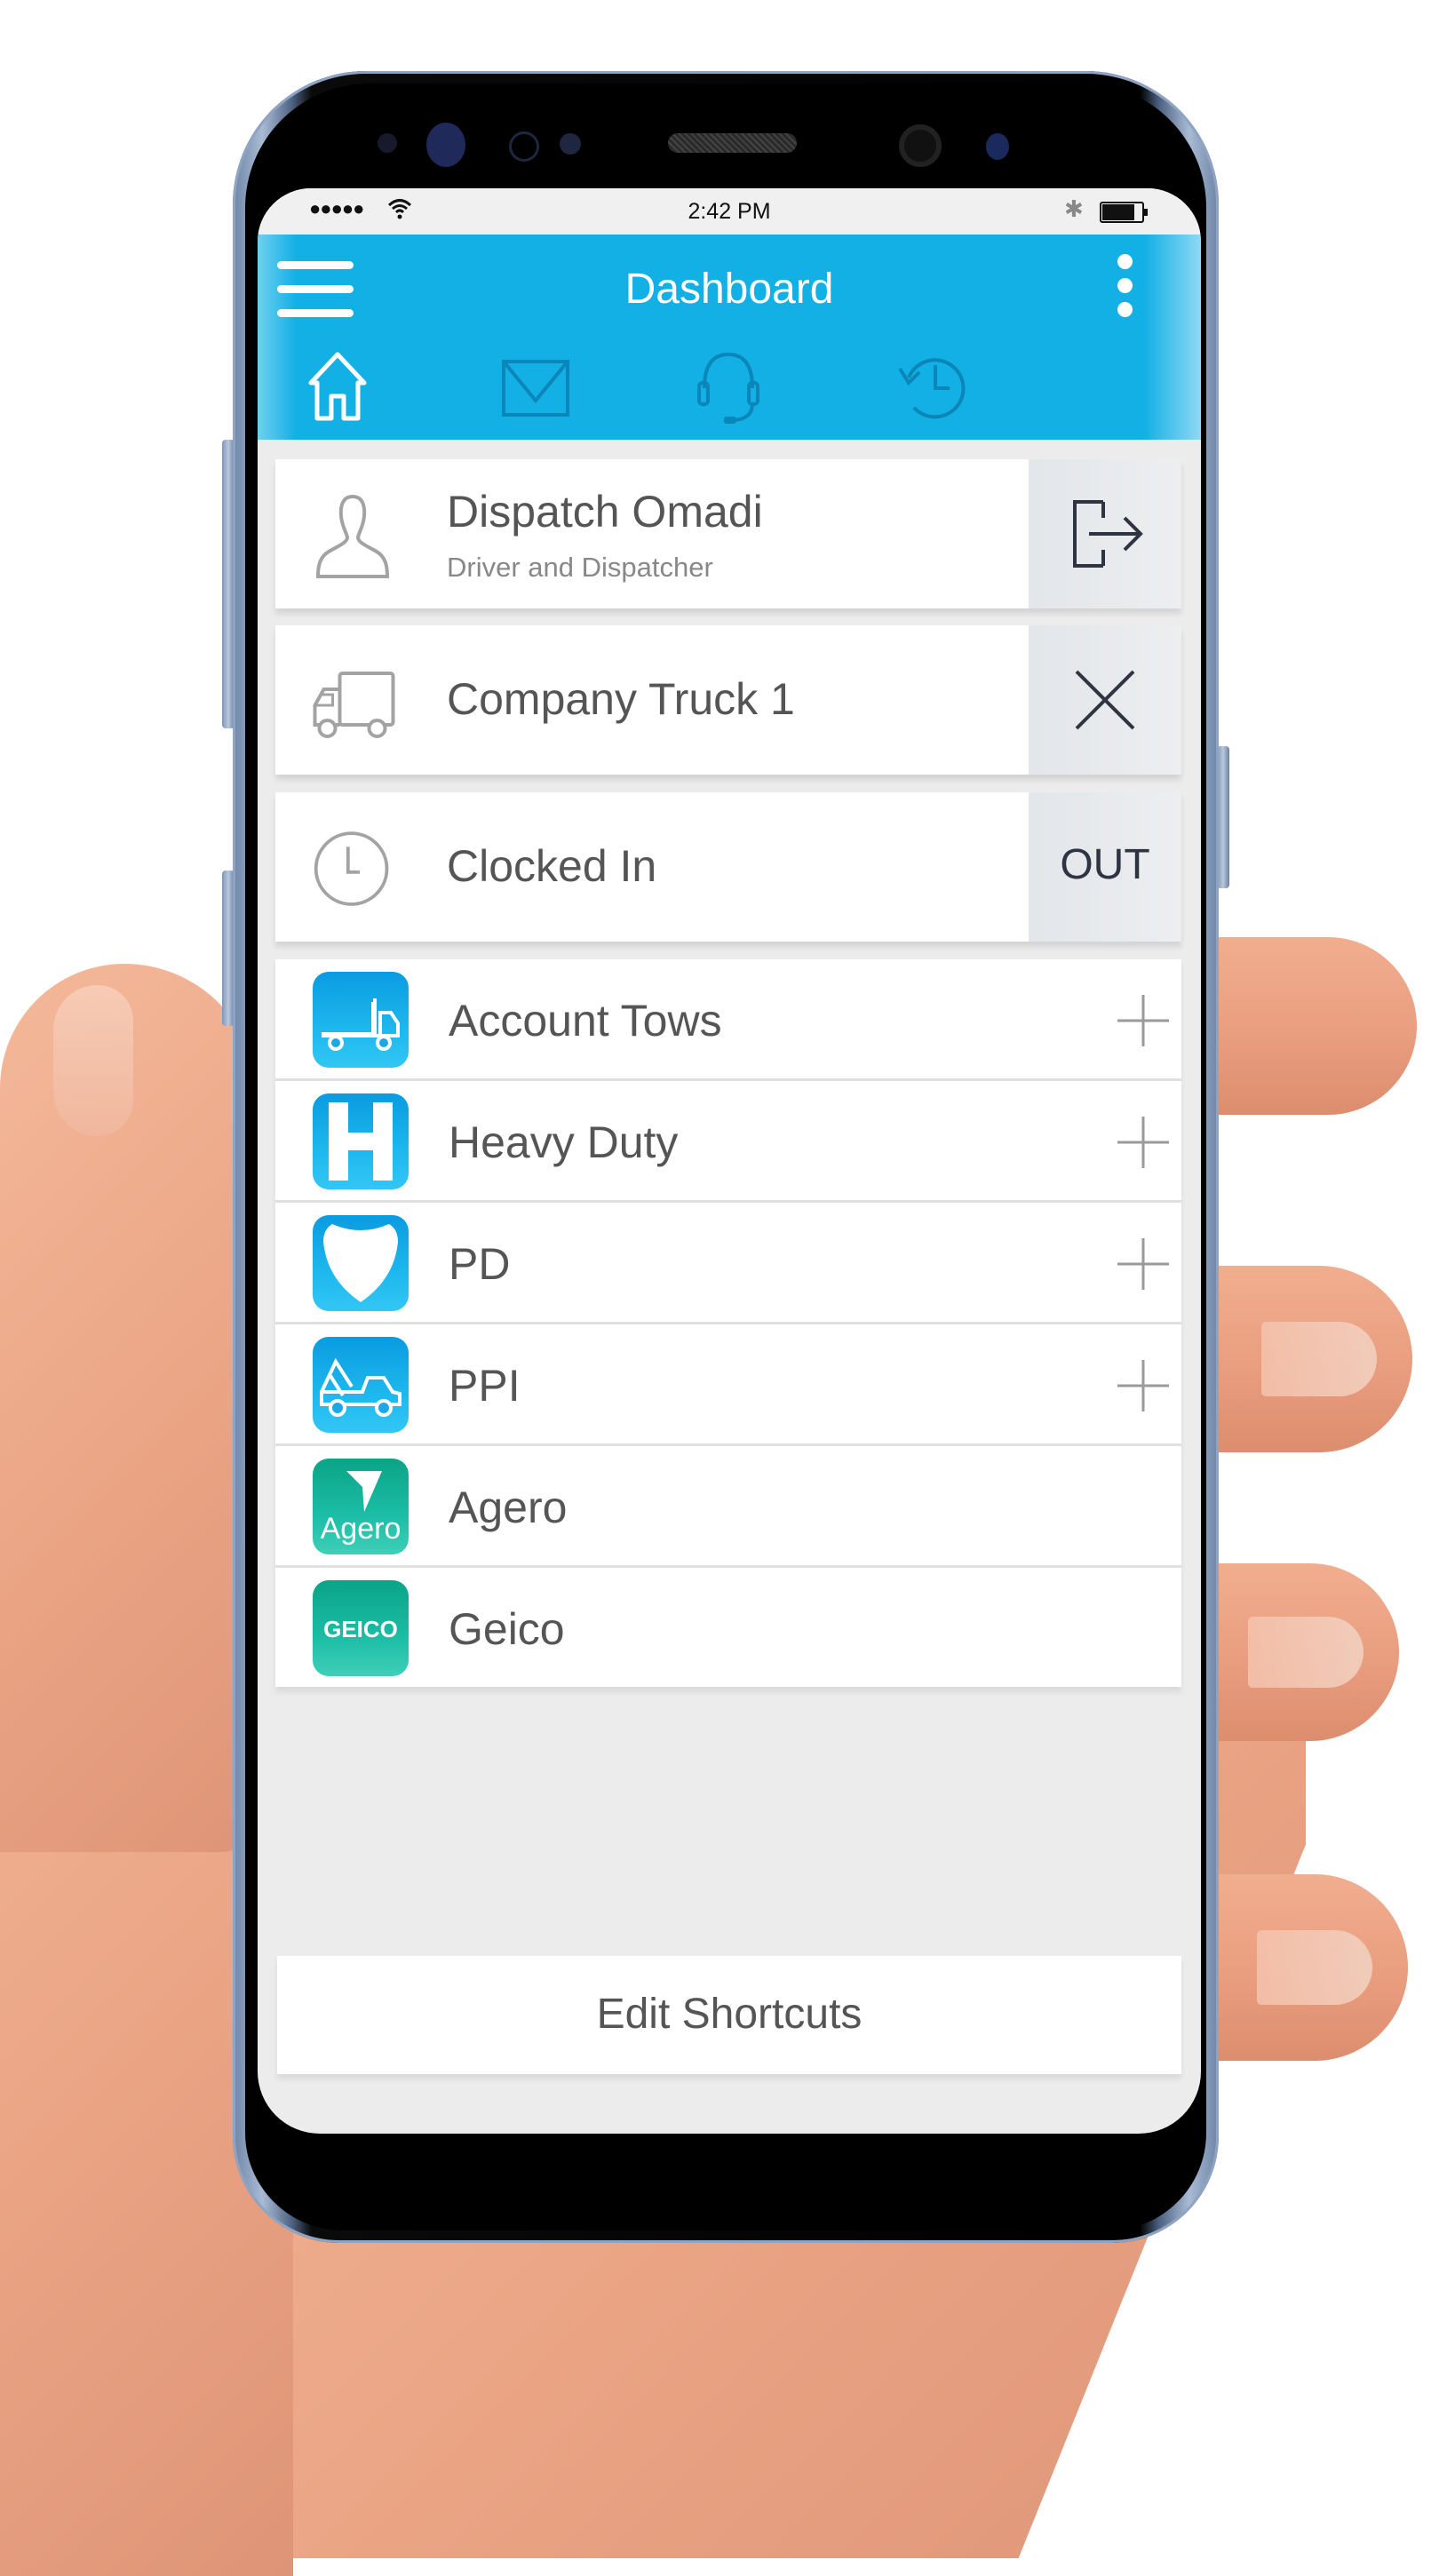 Image resolution: width=1439 pixels, height=2576 pixels. Describe the element at coordinates (535, 388) in the screenshot. I see `envelope-icon` at that location.